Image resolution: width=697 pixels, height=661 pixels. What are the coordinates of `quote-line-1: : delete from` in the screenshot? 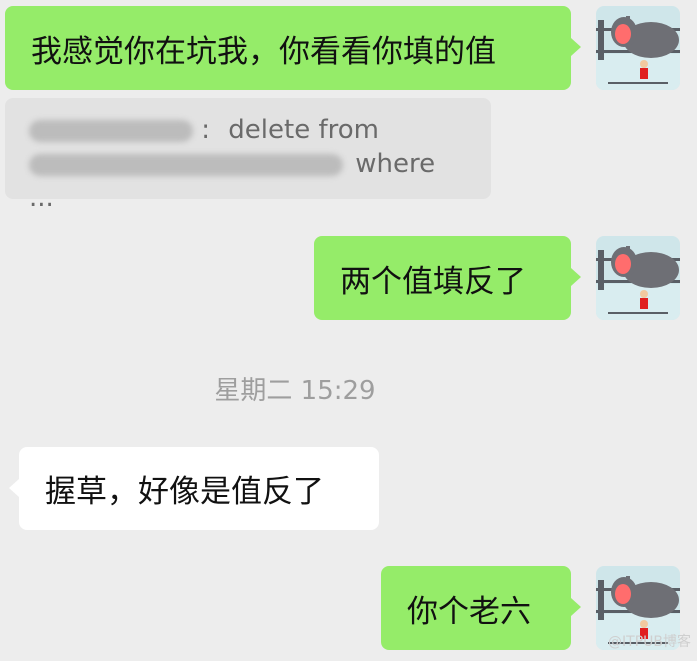 It's located at (248, 130).